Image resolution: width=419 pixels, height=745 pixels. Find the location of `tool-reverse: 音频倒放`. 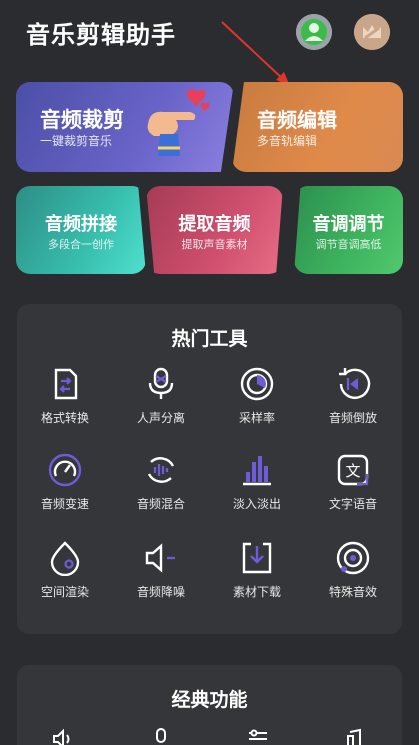

tool-reverse: 音频倒放 is located at coordinates (353, 401).